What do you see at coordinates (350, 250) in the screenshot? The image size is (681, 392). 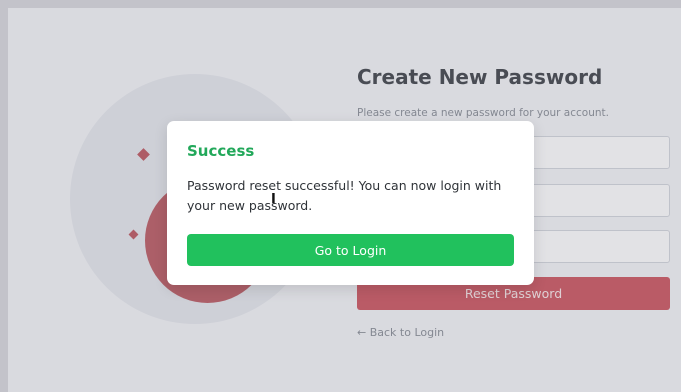 I see `go-to-login-button: Go to Login` at bounding box center [350, 250].